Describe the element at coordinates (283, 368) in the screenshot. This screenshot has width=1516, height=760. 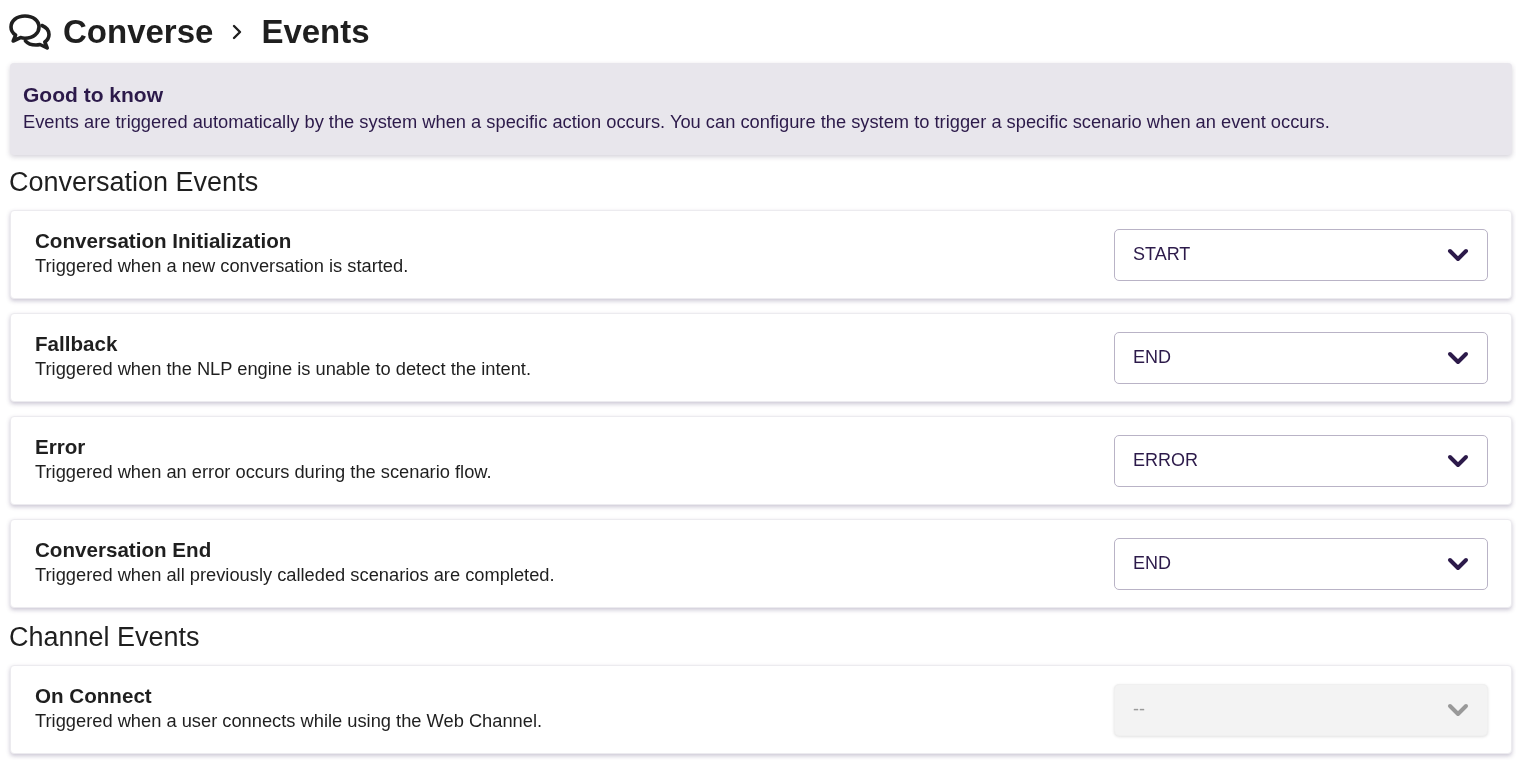
I see `event-description: Triggered when the NLP engine is unable to detect the intent.` at that location.